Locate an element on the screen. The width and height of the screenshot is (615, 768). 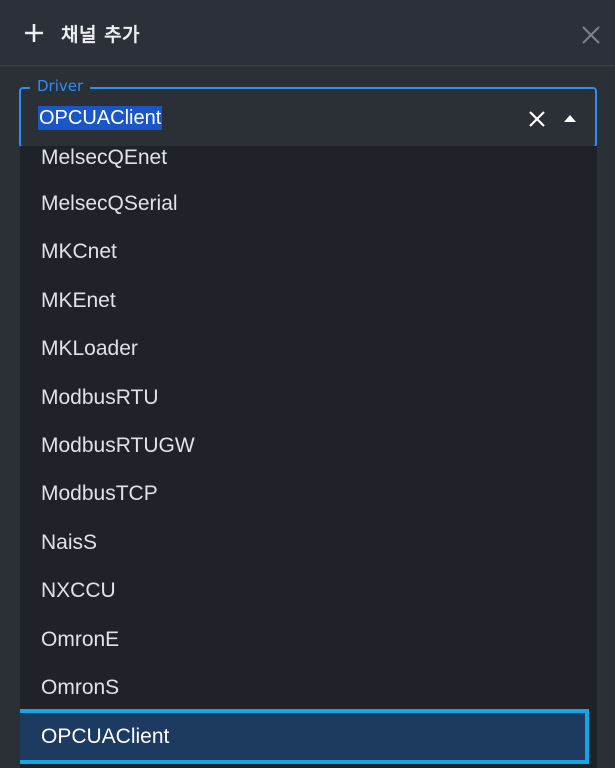
dropdown-option: MelsecQEnet is located at coordinates (308, 164).